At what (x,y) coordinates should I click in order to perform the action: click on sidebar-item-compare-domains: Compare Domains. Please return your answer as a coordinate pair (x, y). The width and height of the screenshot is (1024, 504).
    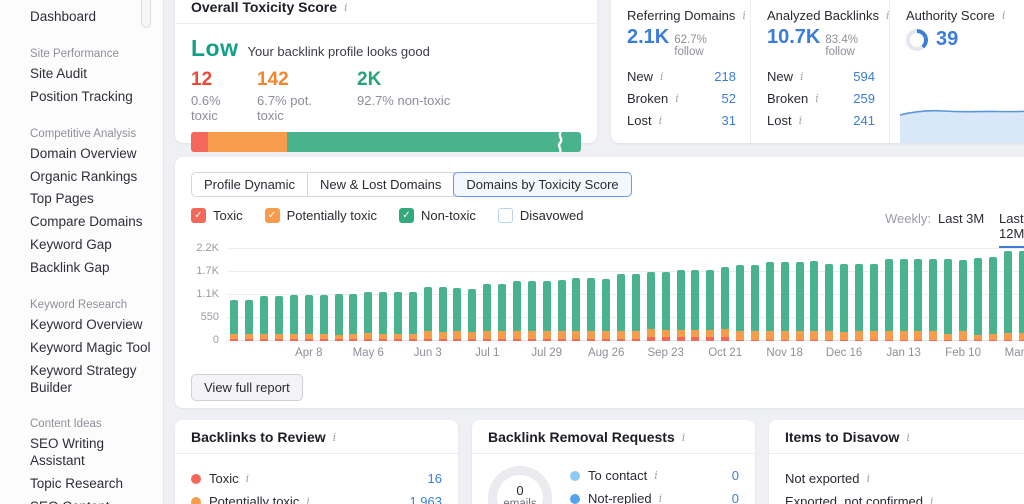
    Looking at the image, I should click on (92, 222).